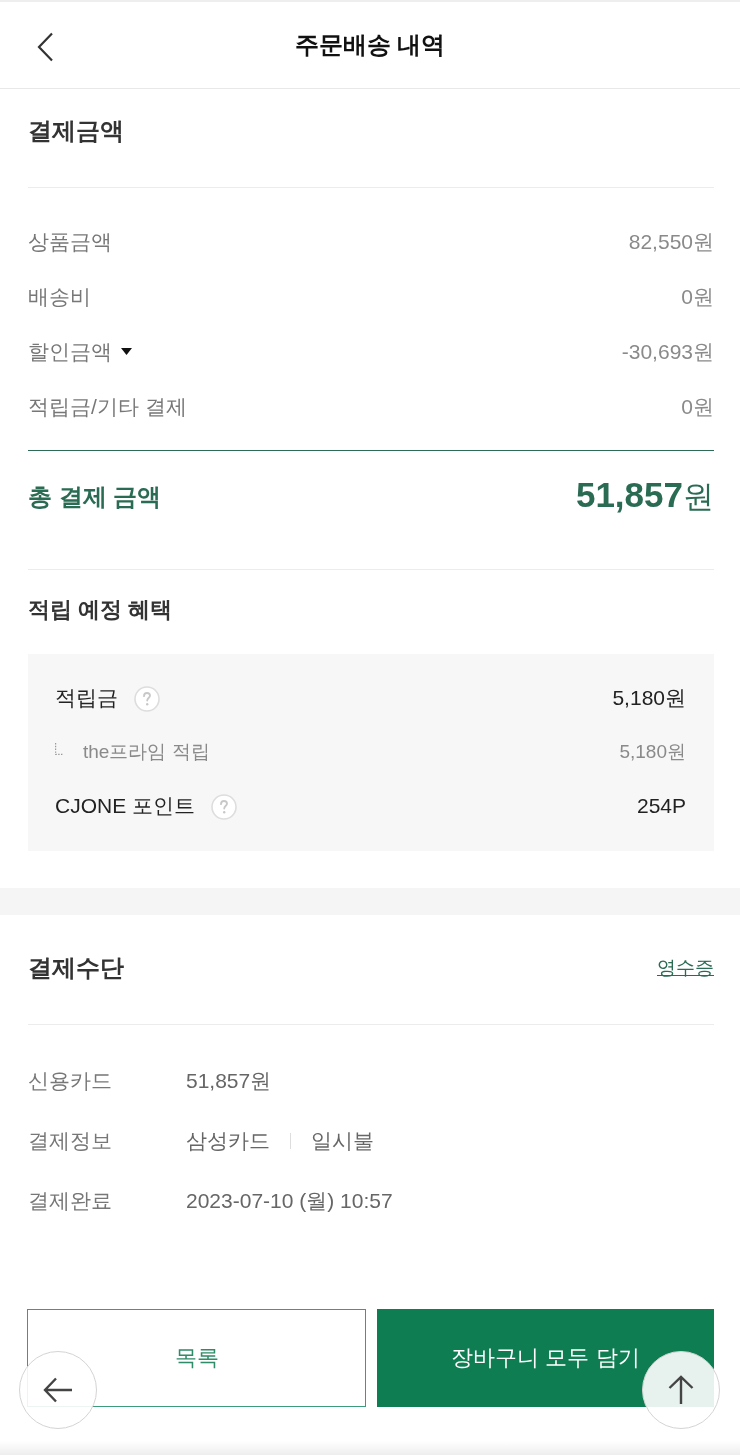 The image size is (740, 1455). I want to click on benefit-sub-label: the프라임 적립, so click(146, 752).